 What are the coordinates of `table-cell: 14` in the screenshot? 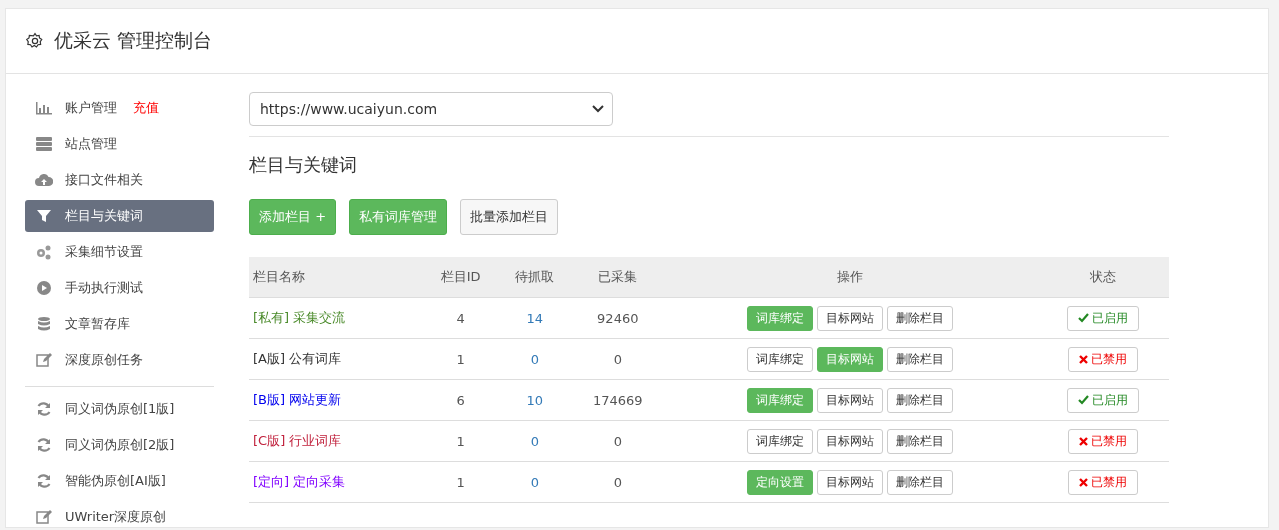 It's located at (535, 318).